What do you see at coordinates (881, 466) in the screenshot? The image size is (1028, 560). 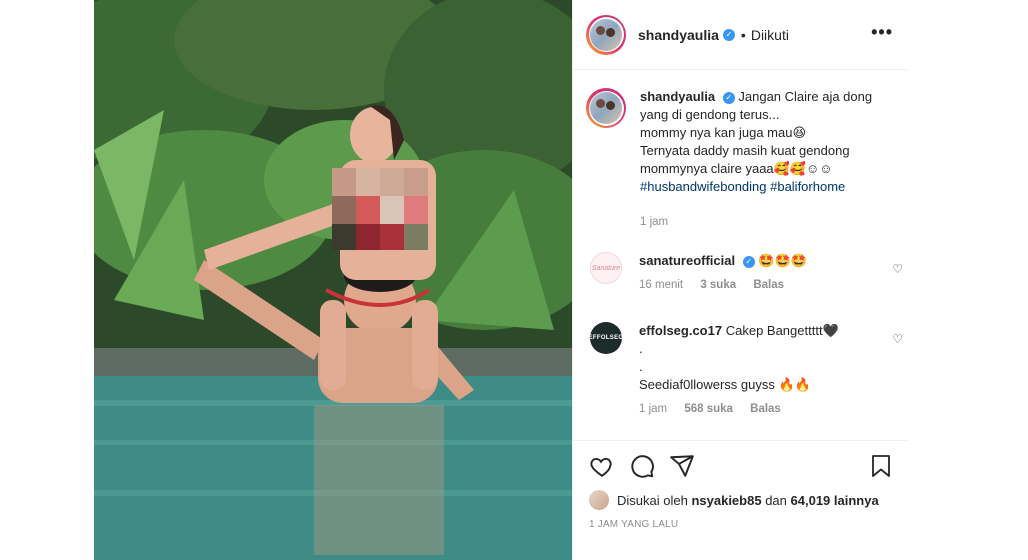 I see `bookmark-icon` at bounding box center [881, 466].